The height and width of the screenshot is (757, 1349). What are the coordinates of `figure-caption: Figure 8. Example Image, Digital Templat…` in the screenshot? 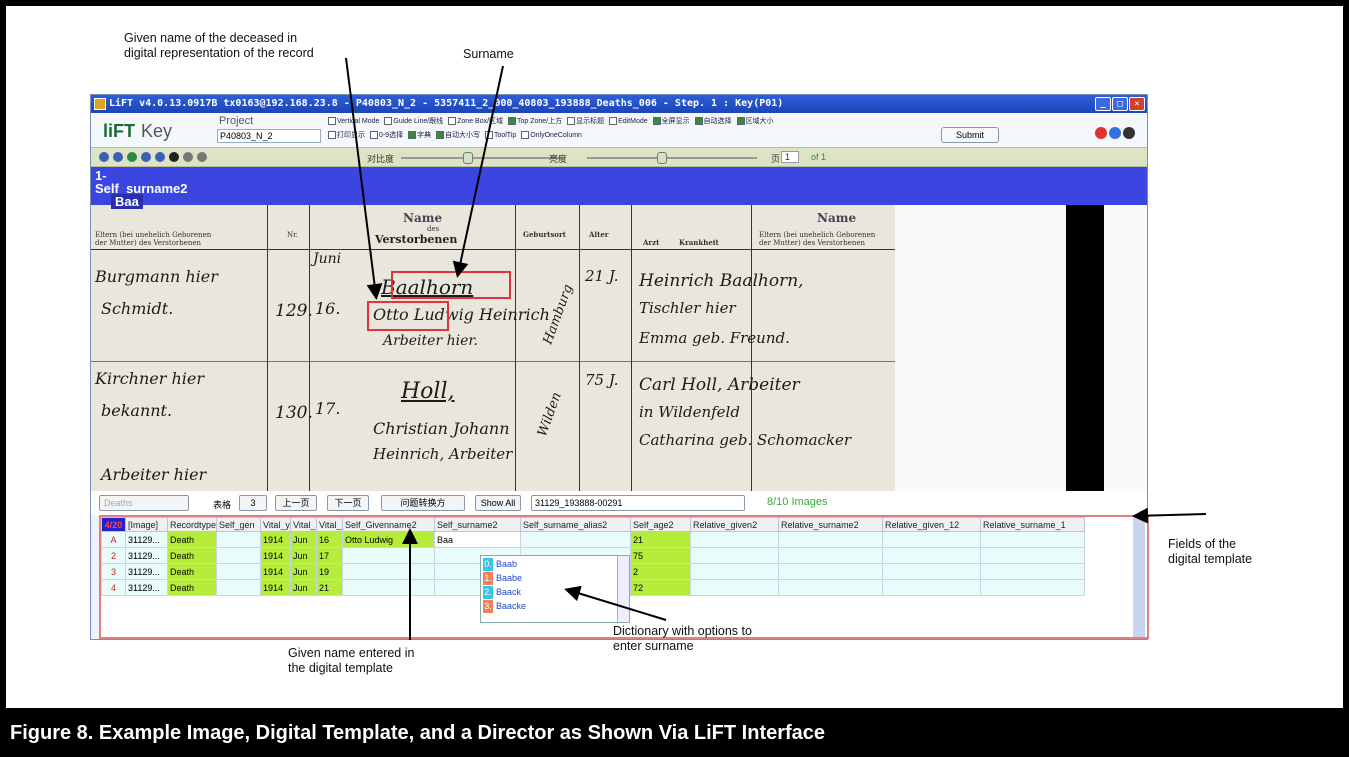 It's located at (418, 733).